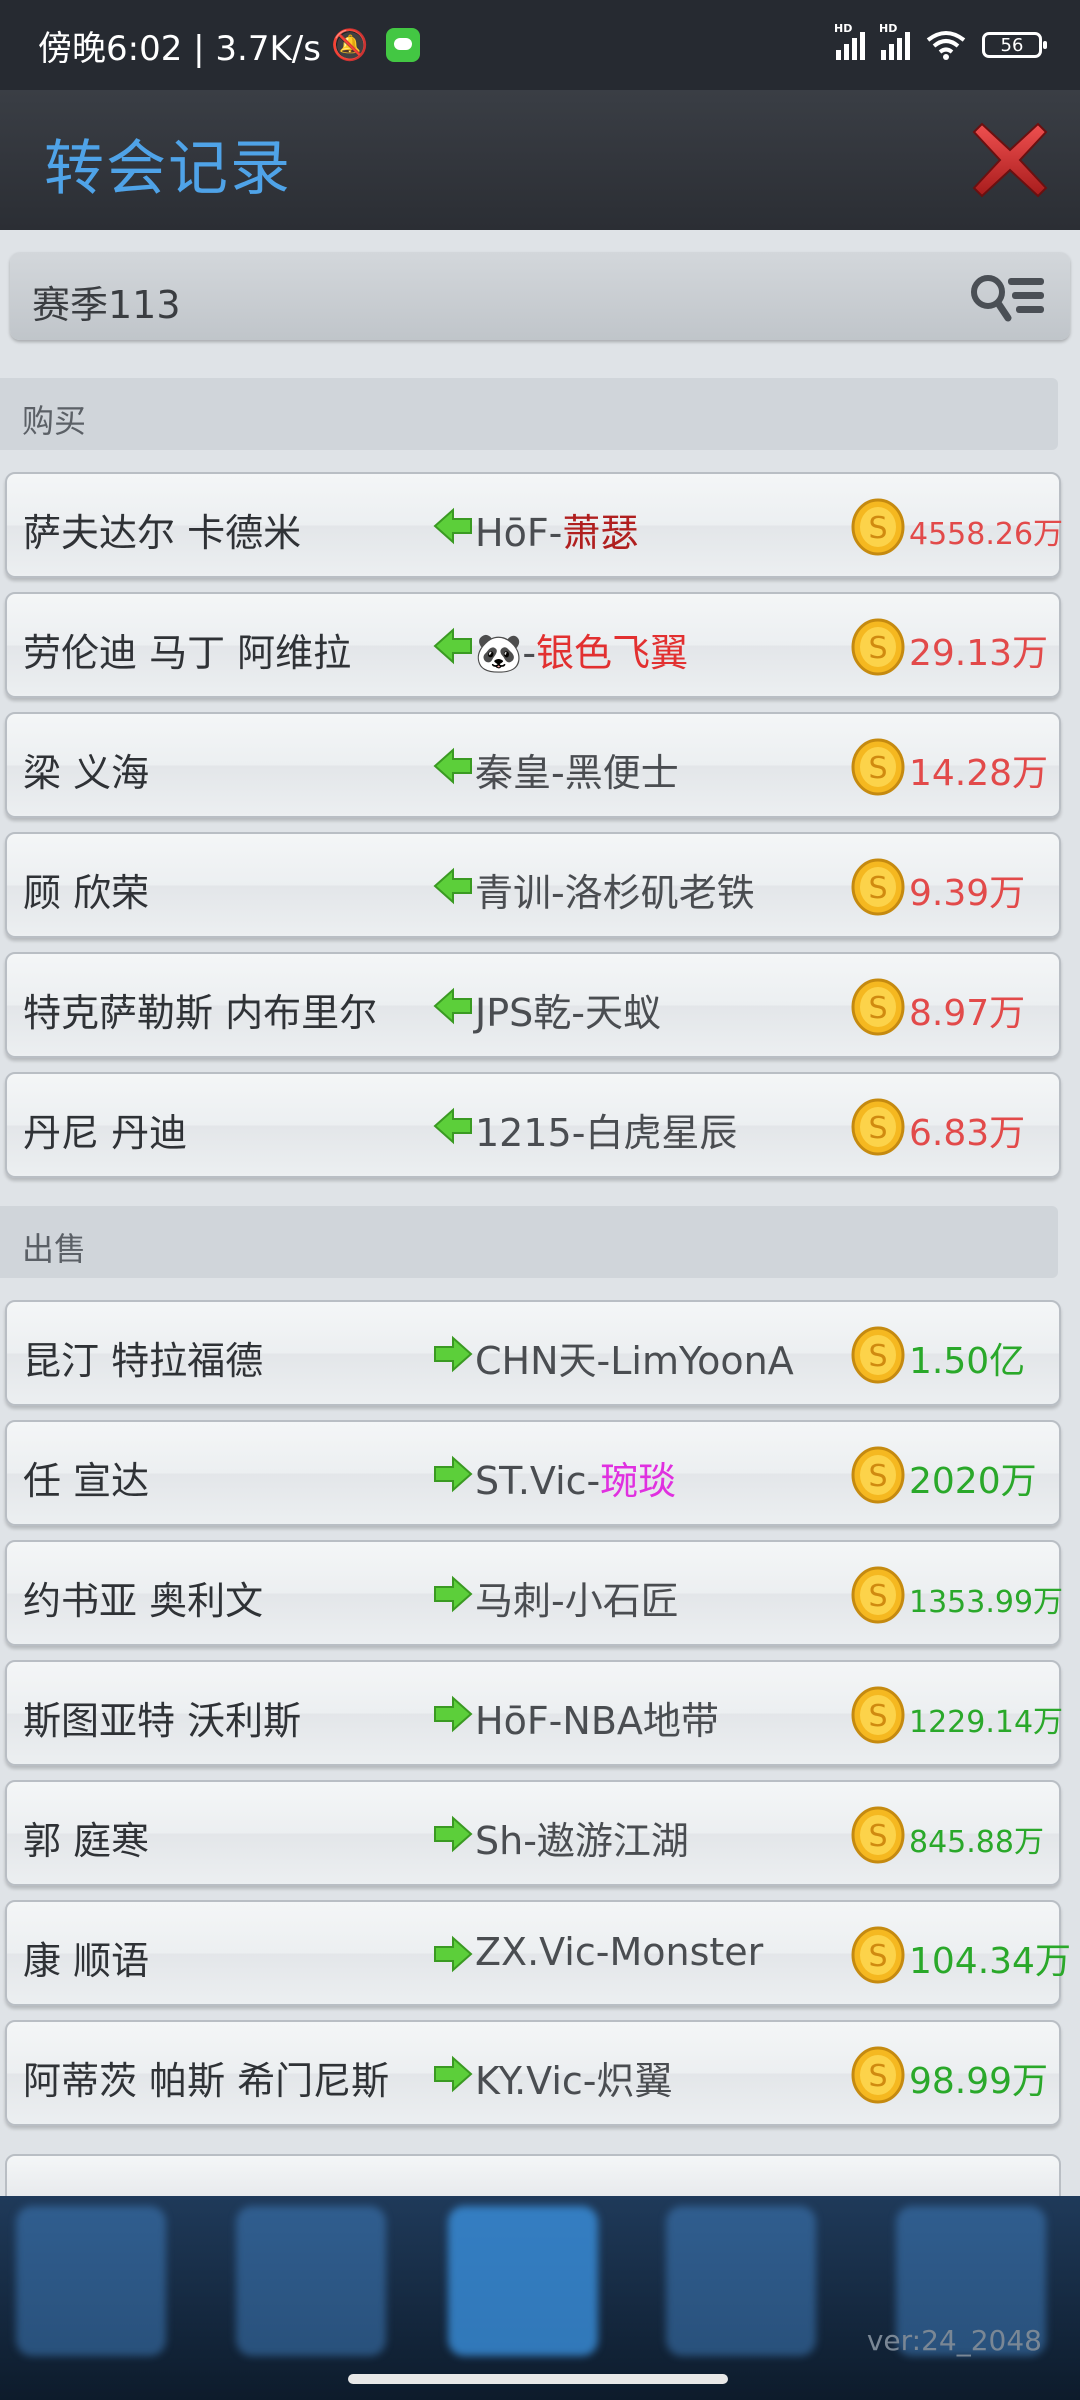 Image resolution: width=1080 pixels, height=2400 pixels. What do you see at coordinates (86, 773) in the screenshot?
I see `player-name: 梁 义海` at bounding box center [86, 773].